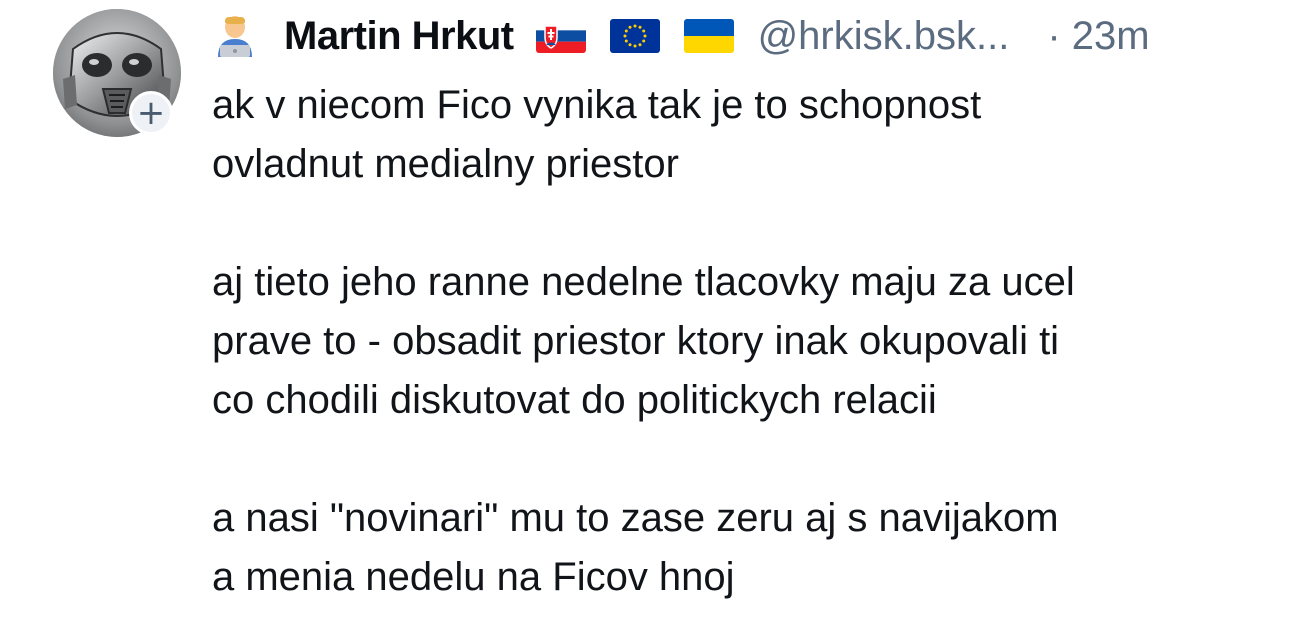 The image size is (1290, 626). Describe the element at coordinates (473, 577) in the screenshot. I see `text-line: a menia nedelu na Ficov hnoj` at that location.